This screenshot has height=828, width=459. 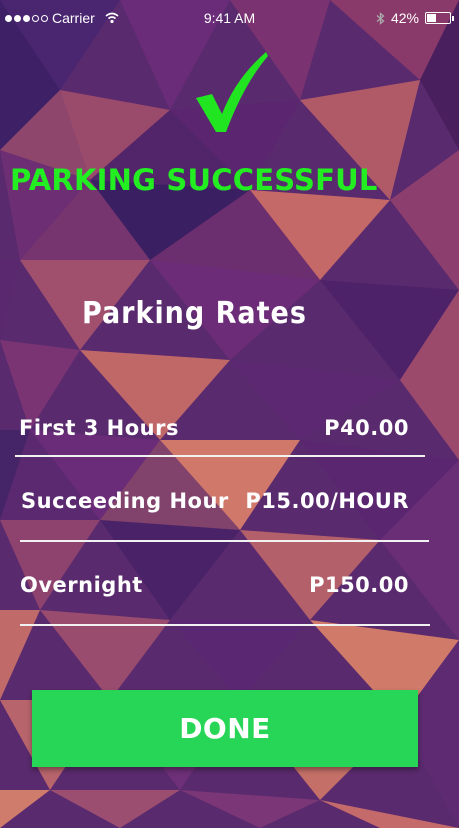 What do you see at coordinates (439, 18) in the screenshot?
I see `battery-icon` at bounding box center [439, 18].